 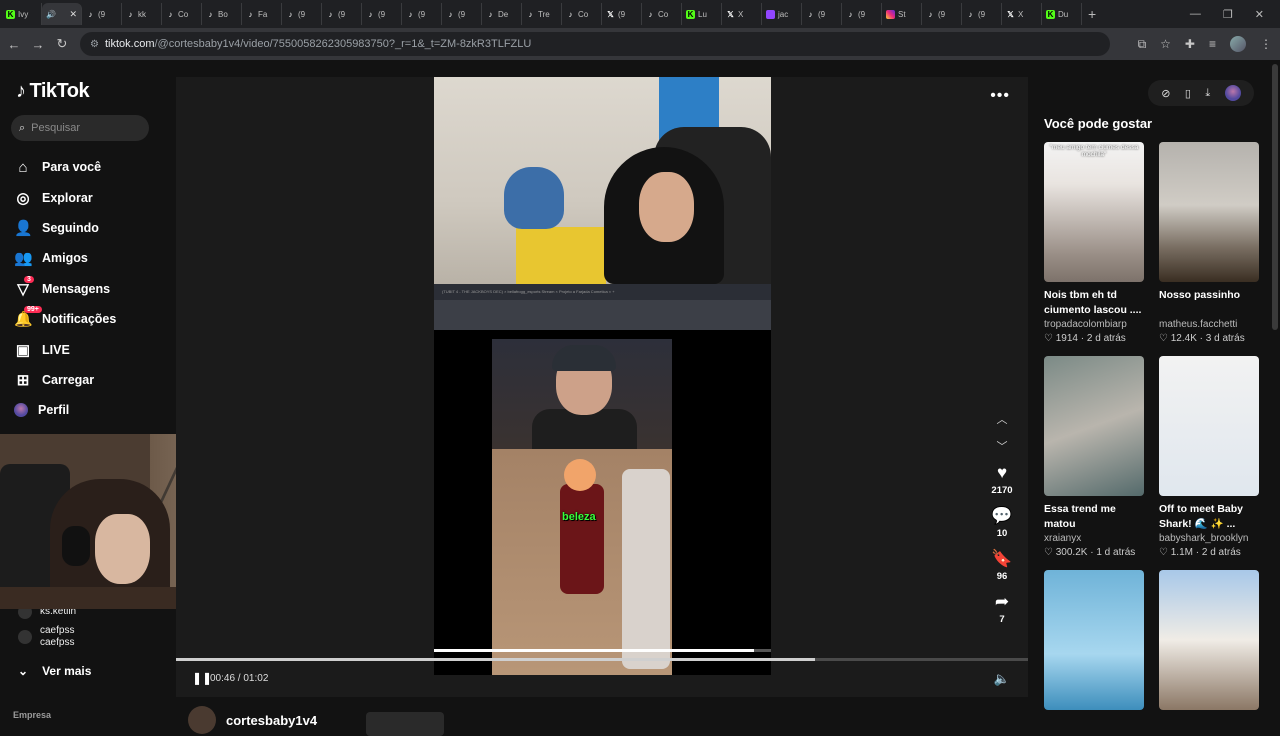 I want to click on browser-tab: ♪ Bo, so click(x=222, y=14).